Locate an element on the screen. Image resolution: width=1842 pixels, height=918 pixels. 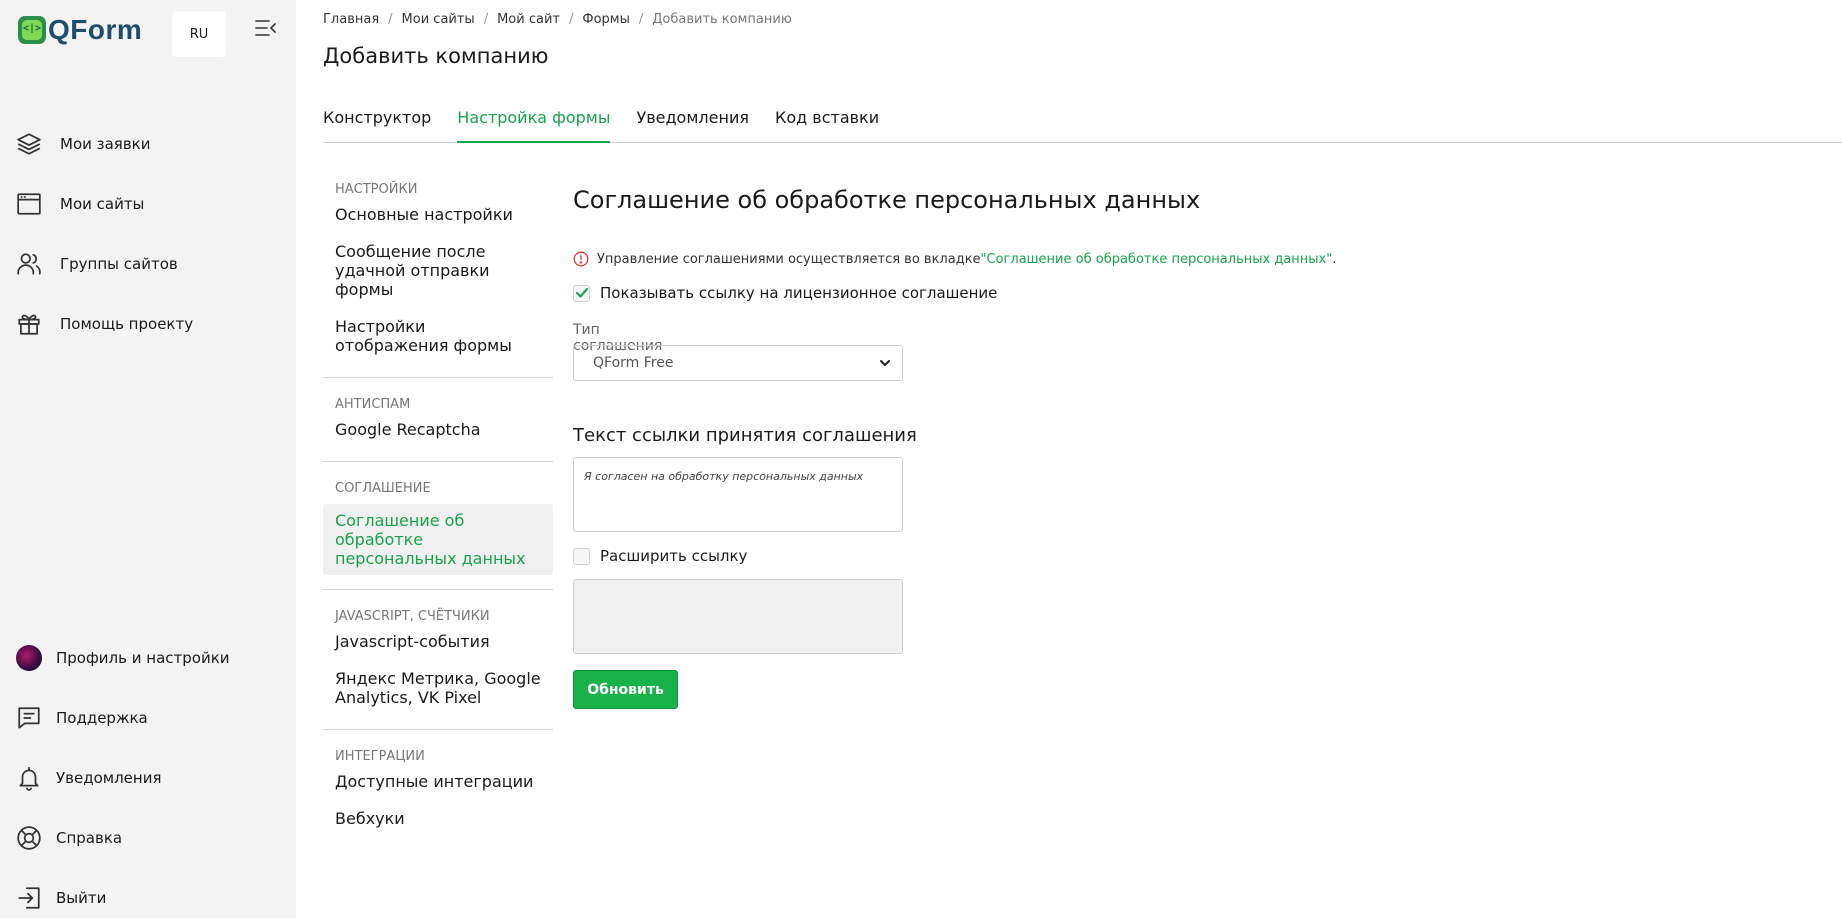
notice-suffix: . is located at coordinates (1334, 259).